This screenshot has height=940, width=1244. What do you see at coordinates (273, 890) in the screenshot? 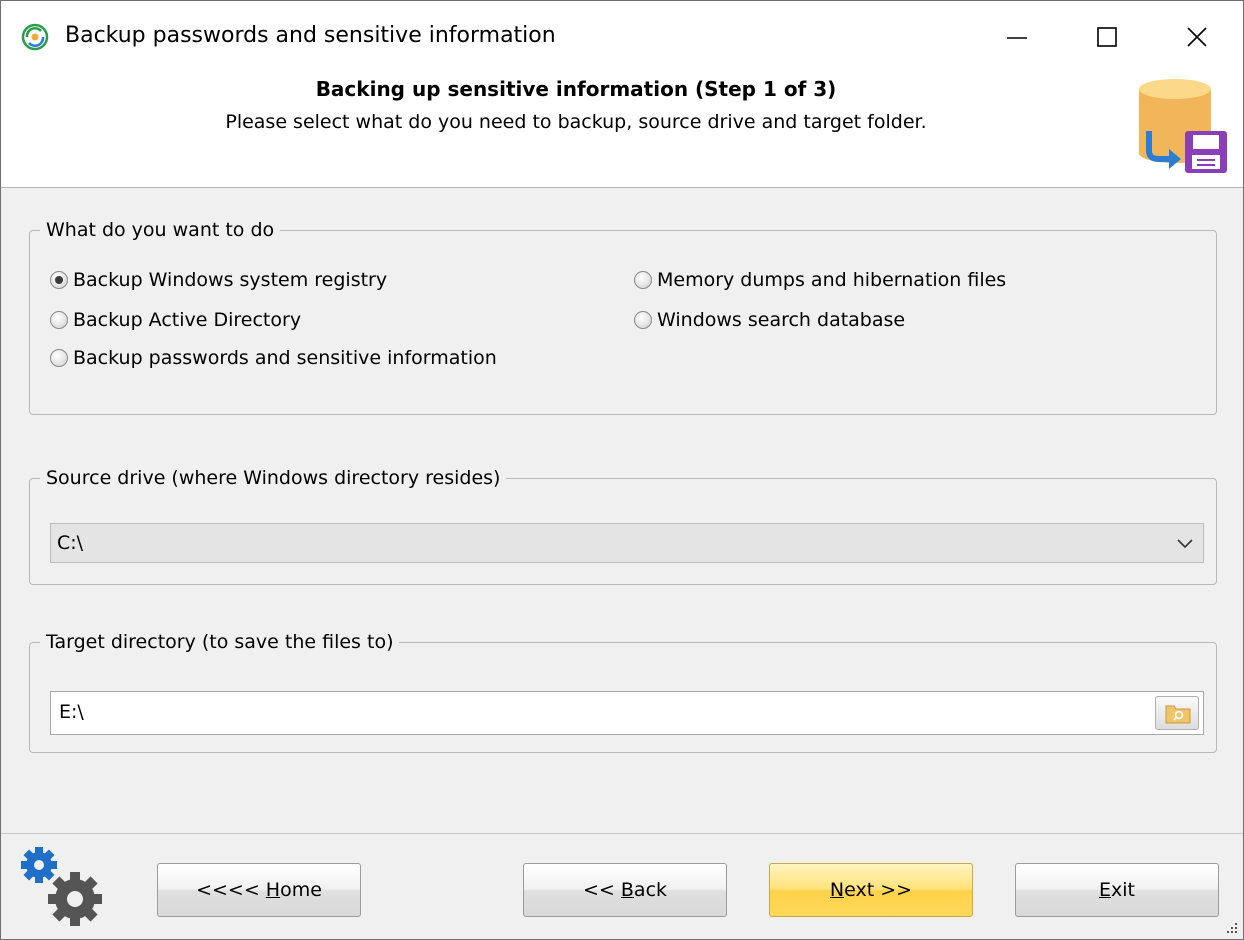
I see `home-button-accel: H` at bounding box center [273, 890].